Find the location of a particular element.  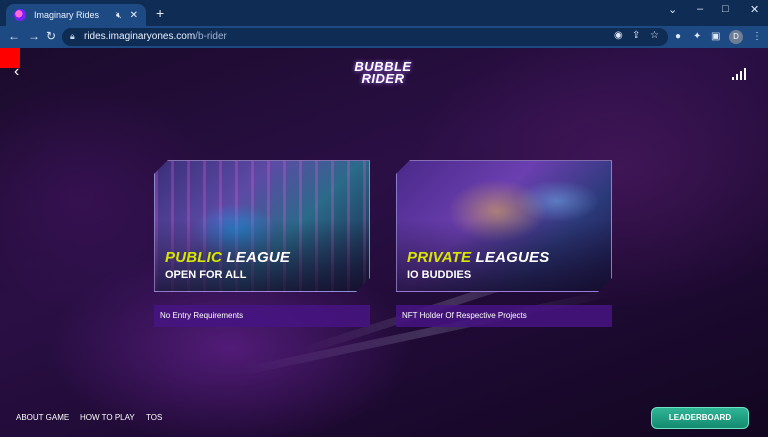

extensions-icon: ✦ is located at coordinates (697, 36).